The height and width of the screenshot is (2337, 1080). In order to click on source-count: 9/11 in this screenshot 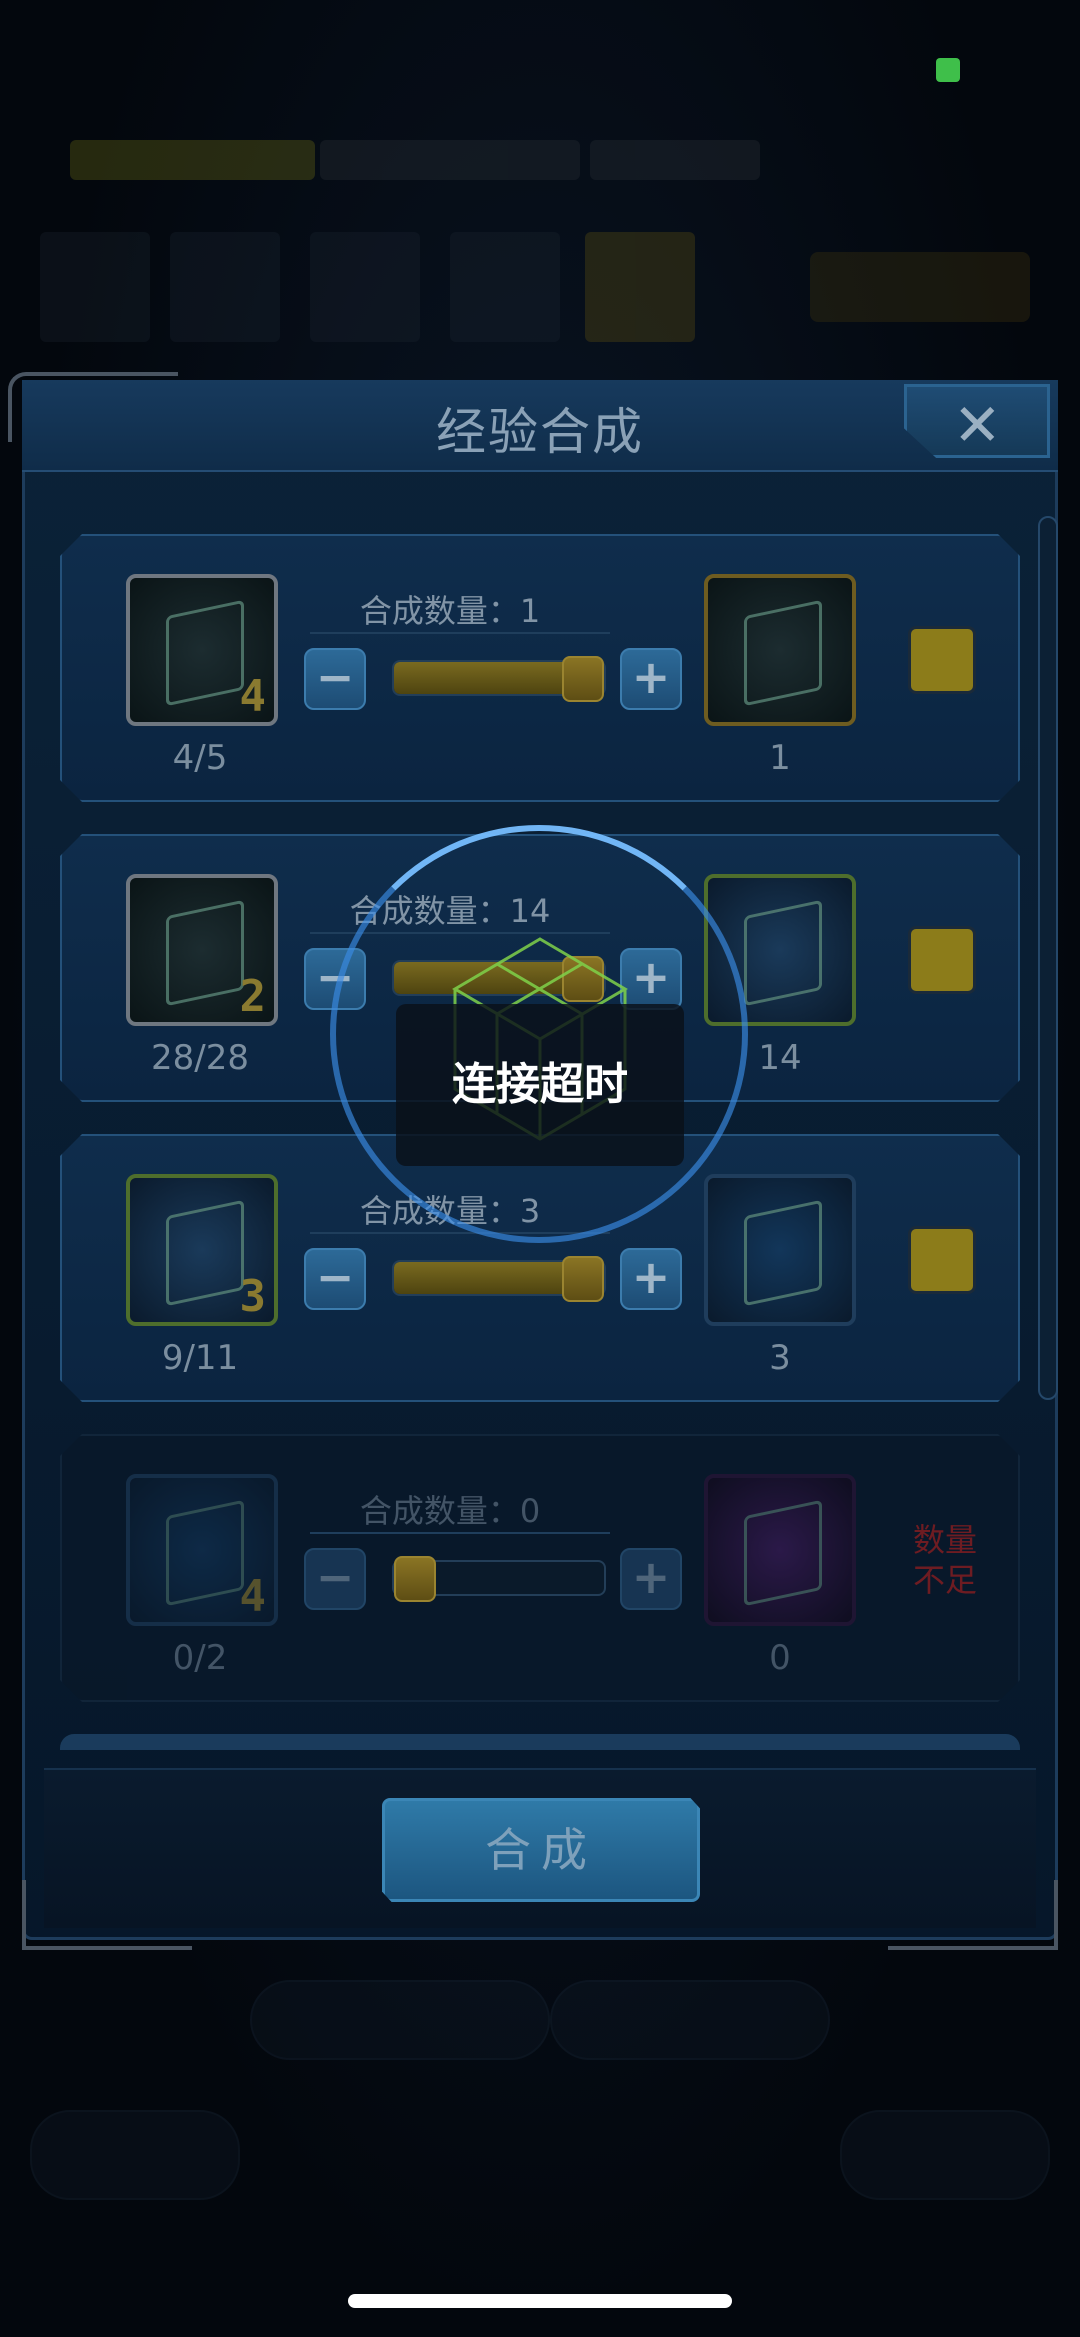, I will do `click(200, 1358)`.